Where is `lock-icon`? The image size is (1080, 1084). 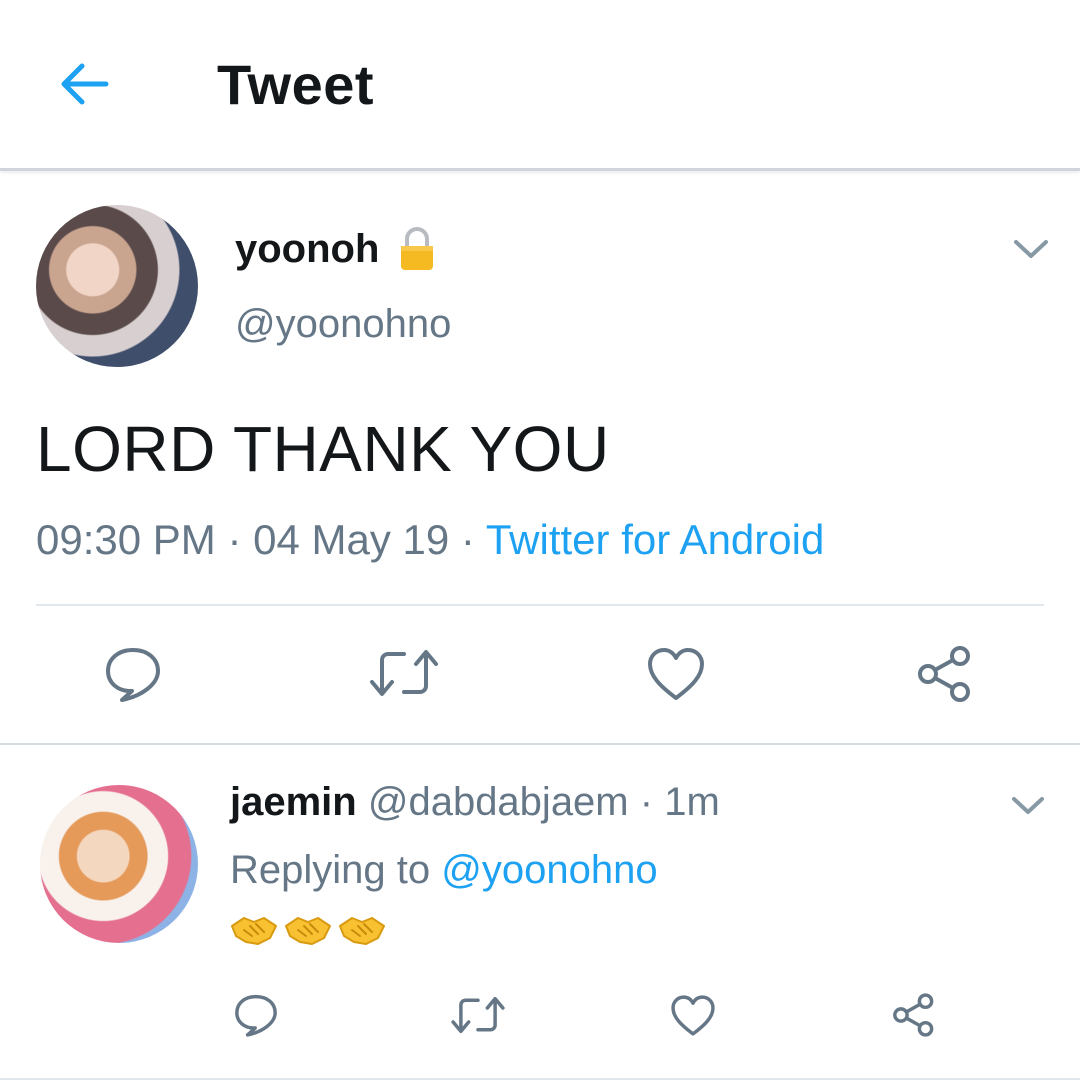 lock-icon is located at coordinates (417, 249).